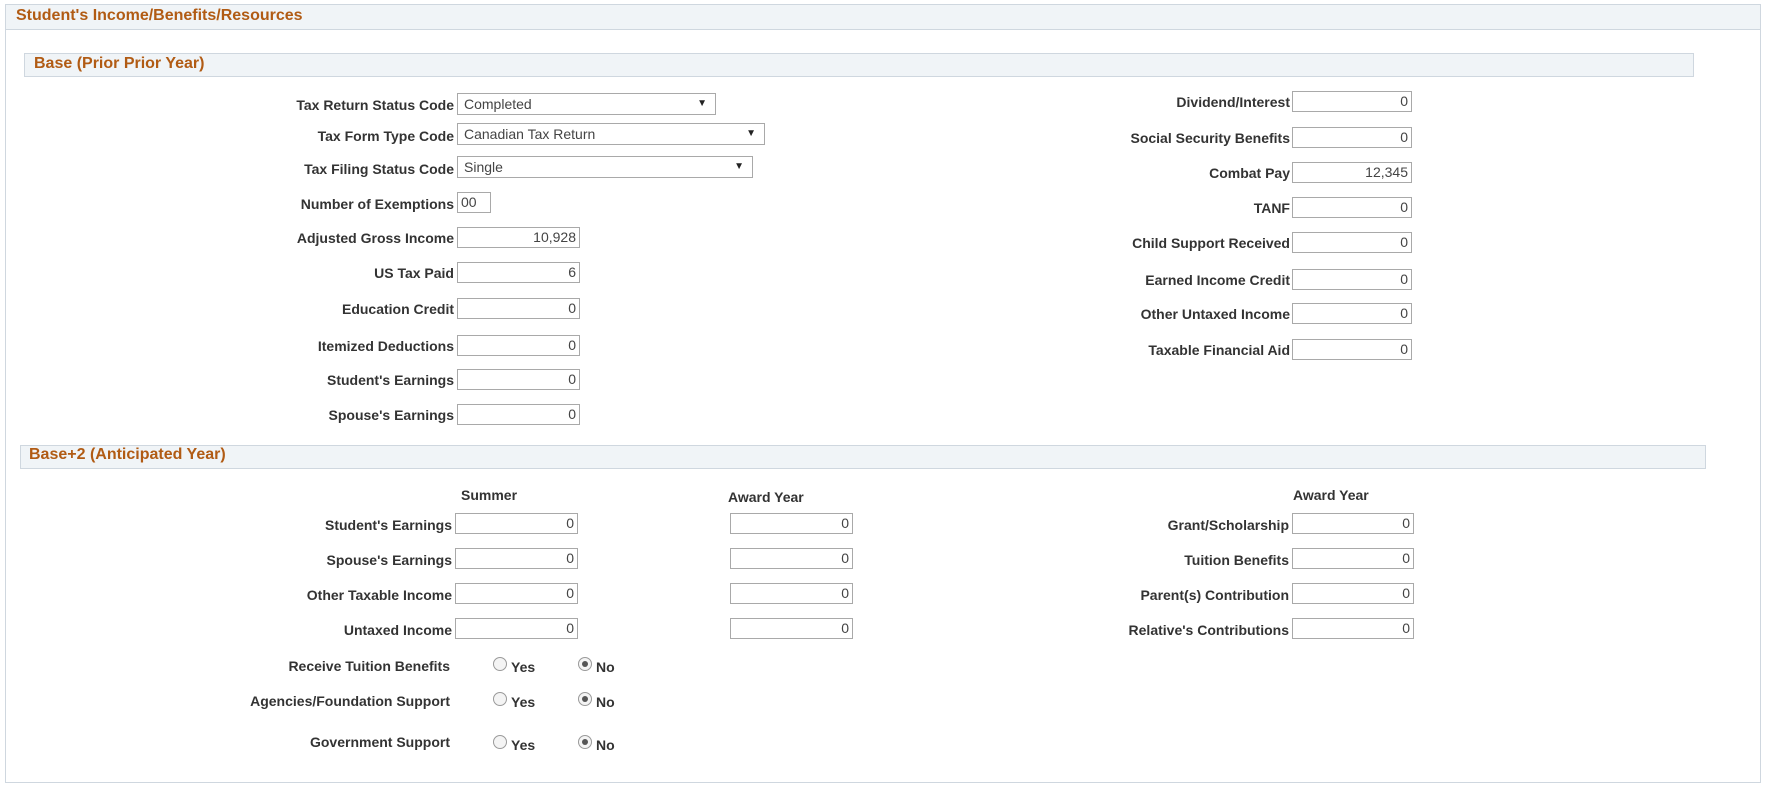 This screenshot has width=1767, height=790. Describe the element at coordinates (159, 15) in the screenshot. I see `page-title: Student's Income/Benefits/Resources` at that location.